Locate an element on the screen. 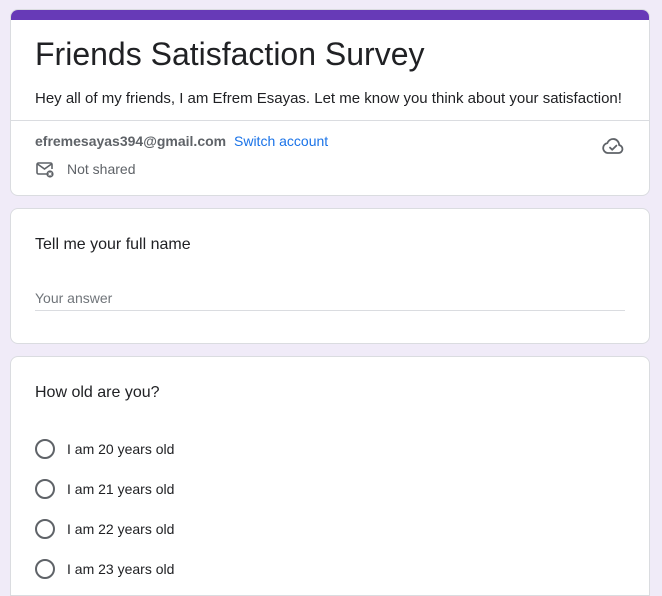  cloud-check-icon is located at coordinates (613, 146).